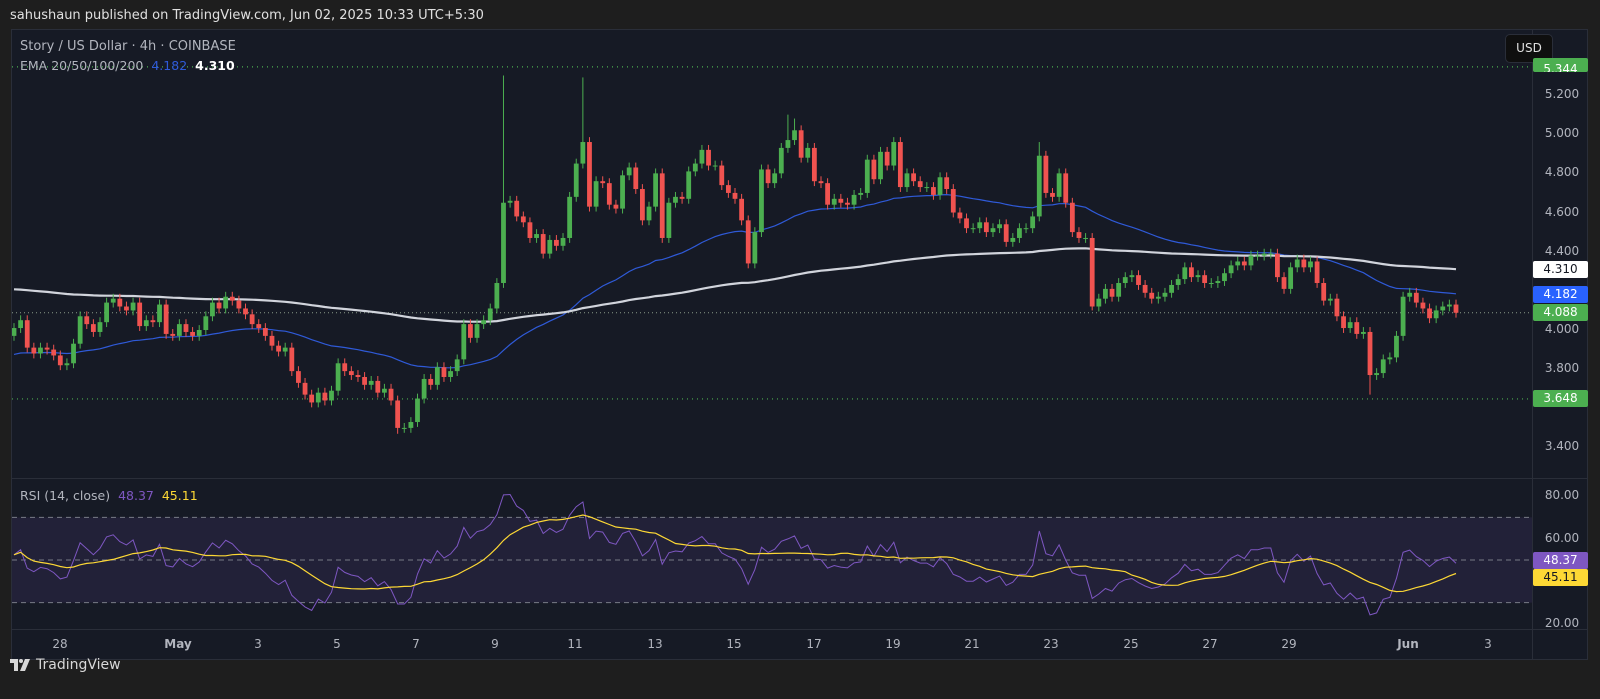 This screenshot has height=699, width=1600. I want to click on time-tick: May, so click(178, 644).